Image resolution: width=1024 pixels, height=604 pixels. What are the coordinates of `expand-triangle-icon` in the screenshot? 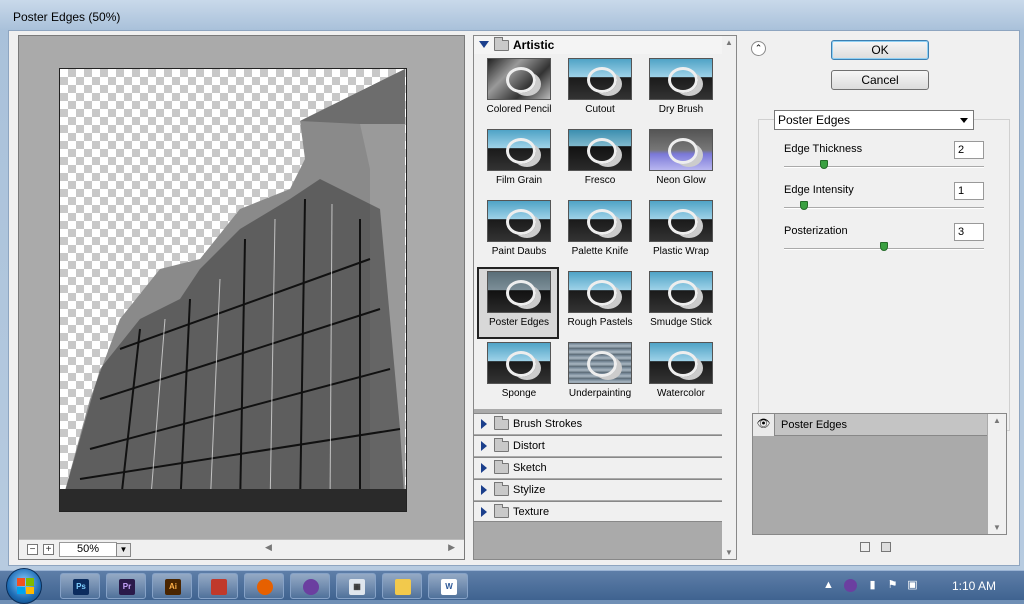 It's located at (484, 44).